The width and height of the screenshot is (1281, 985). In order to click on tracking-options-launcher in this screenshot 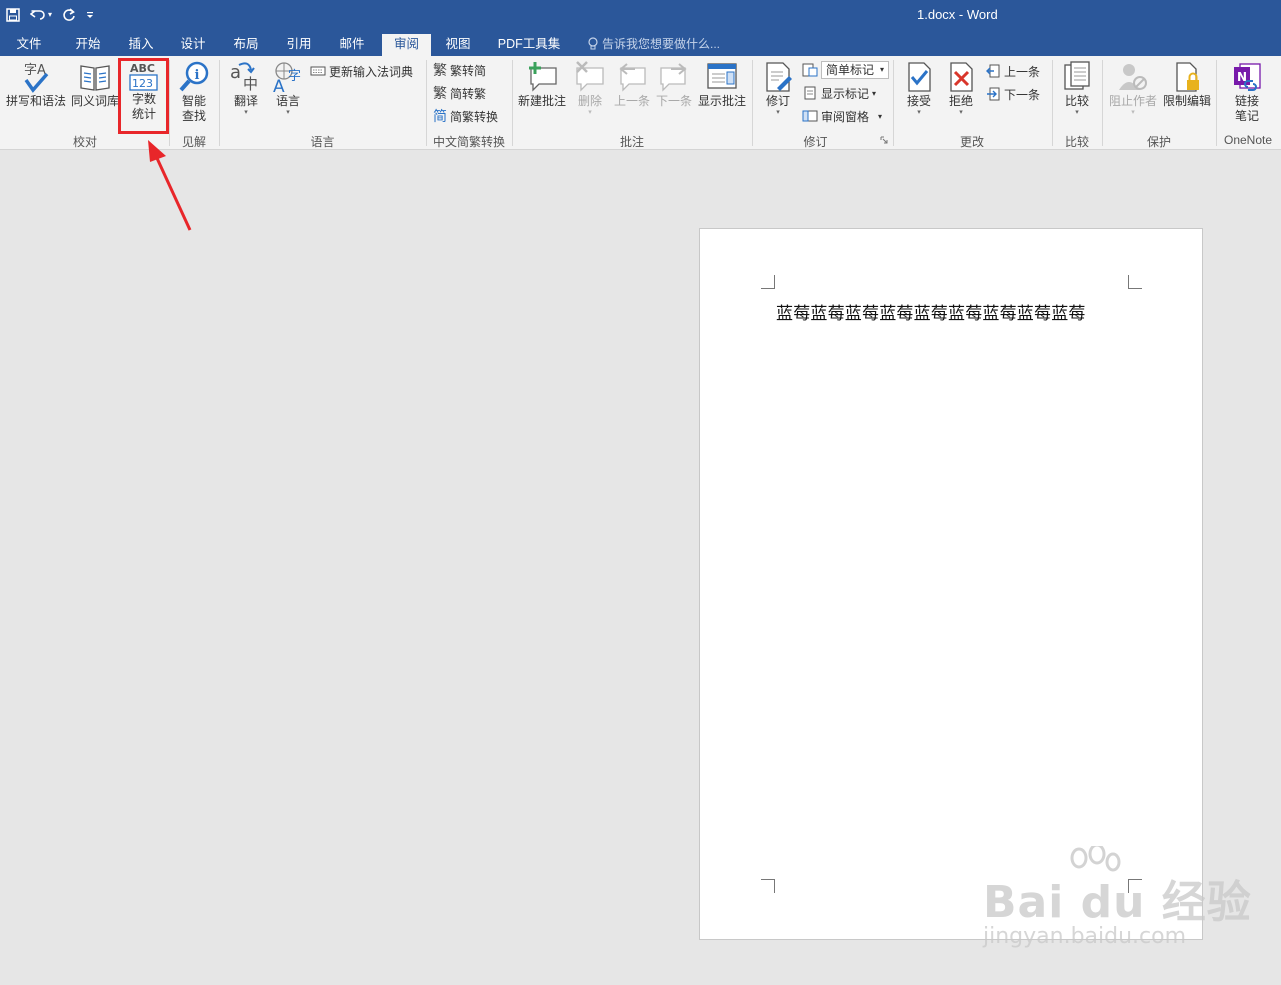, I will do `click(884, 140)`.